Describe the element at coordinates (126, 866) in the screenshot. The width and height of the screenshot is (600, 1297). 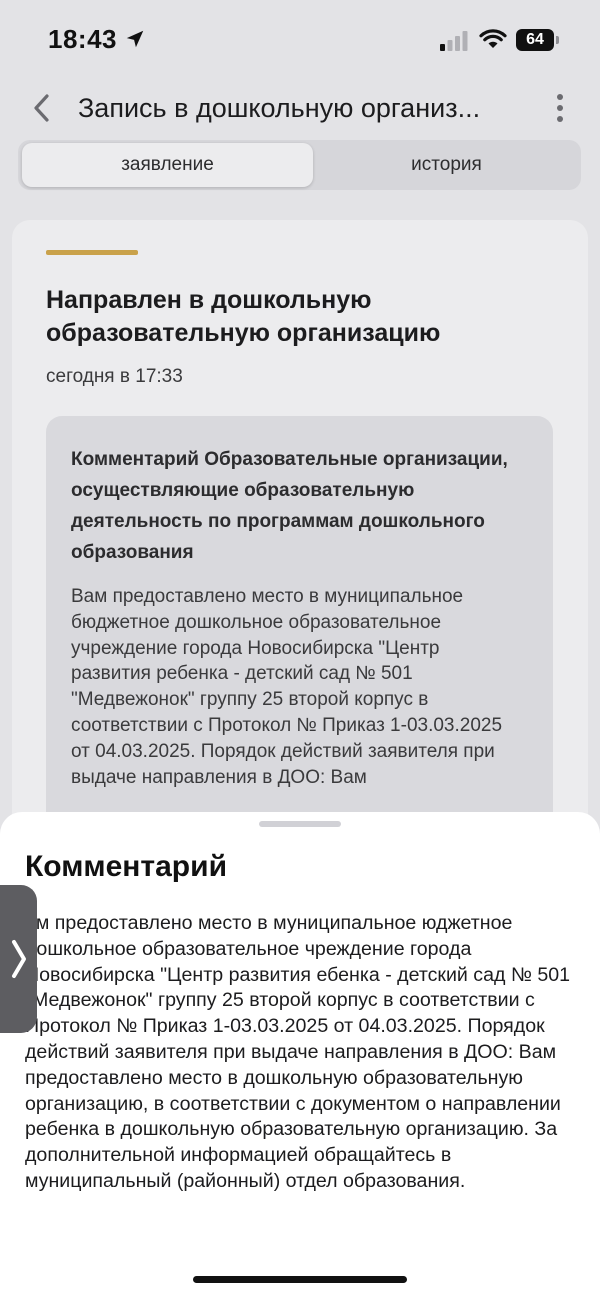
I see `sheet-title: Комментарий` at that location.